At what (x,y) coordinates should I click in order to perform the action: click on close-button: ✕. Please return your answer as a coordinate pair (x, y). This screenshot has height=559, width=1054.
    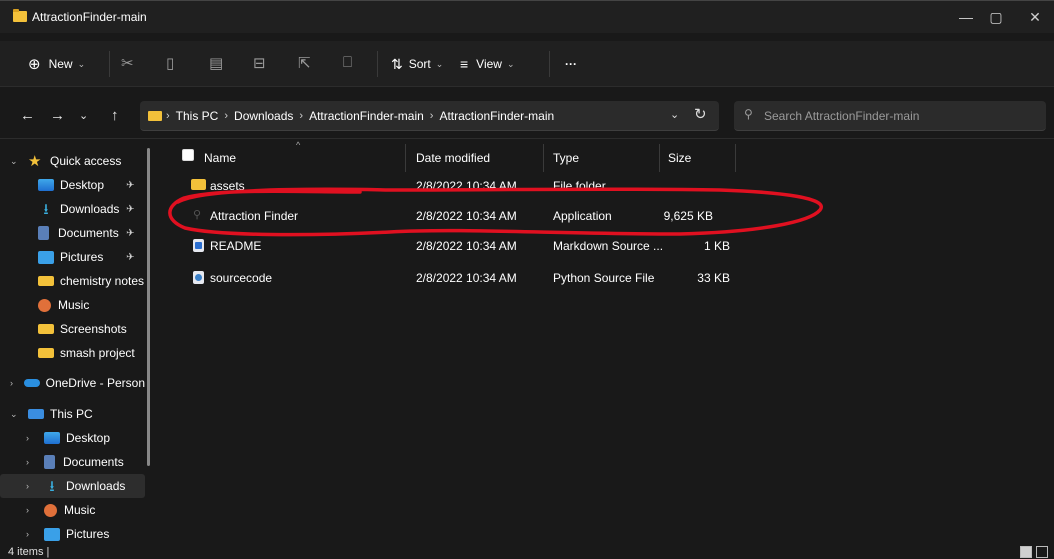
    Looking at the image, I should click on (1035, 17).